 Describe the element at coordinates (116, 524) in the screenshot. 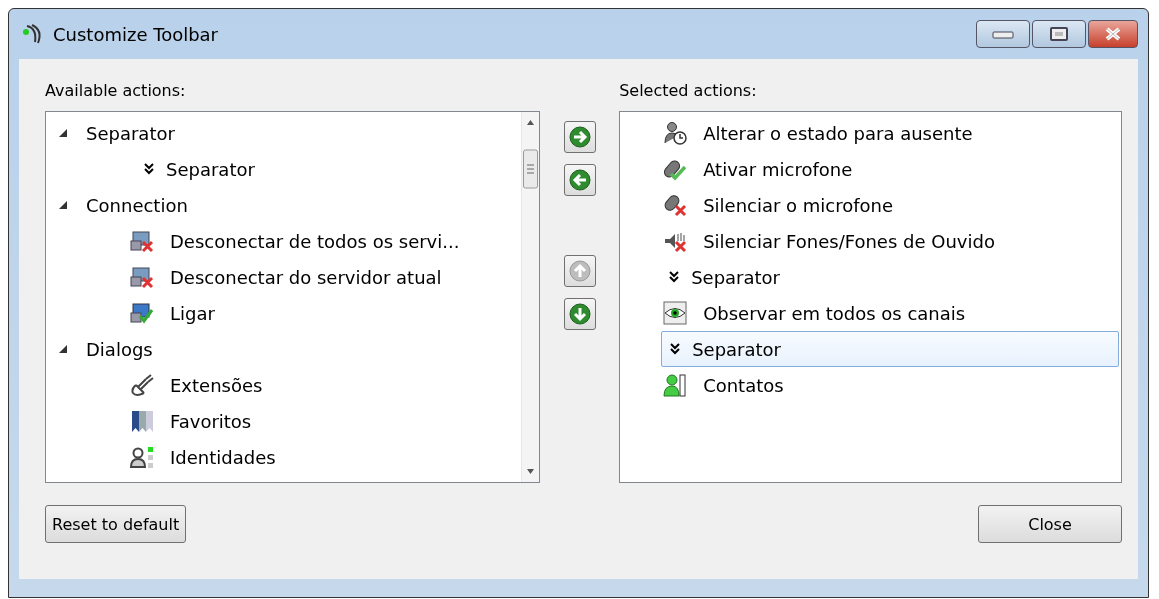

I see `reset-button: Reset to default` at that location.